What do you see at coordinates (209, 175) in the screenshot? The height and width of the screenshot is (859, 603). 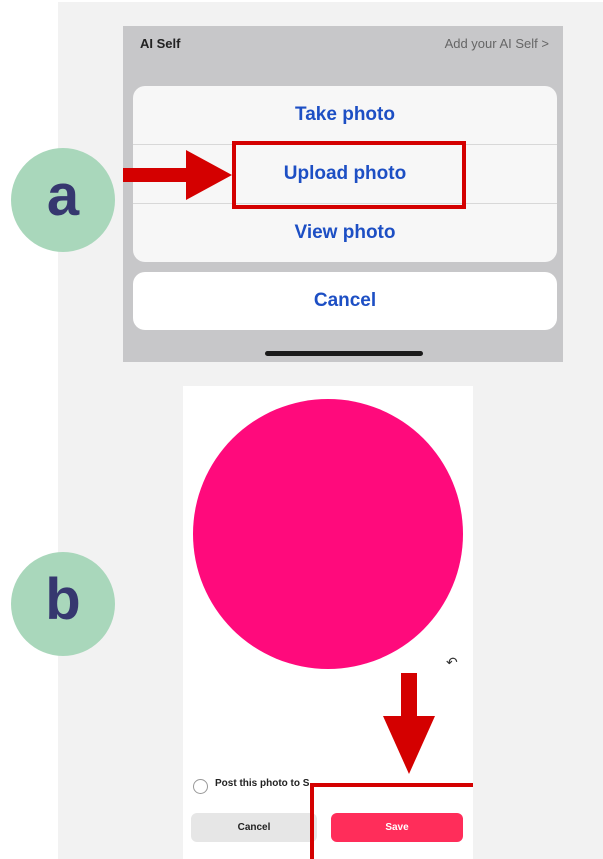 I see `arrow-right-icon` at bounding box center [209, 175].